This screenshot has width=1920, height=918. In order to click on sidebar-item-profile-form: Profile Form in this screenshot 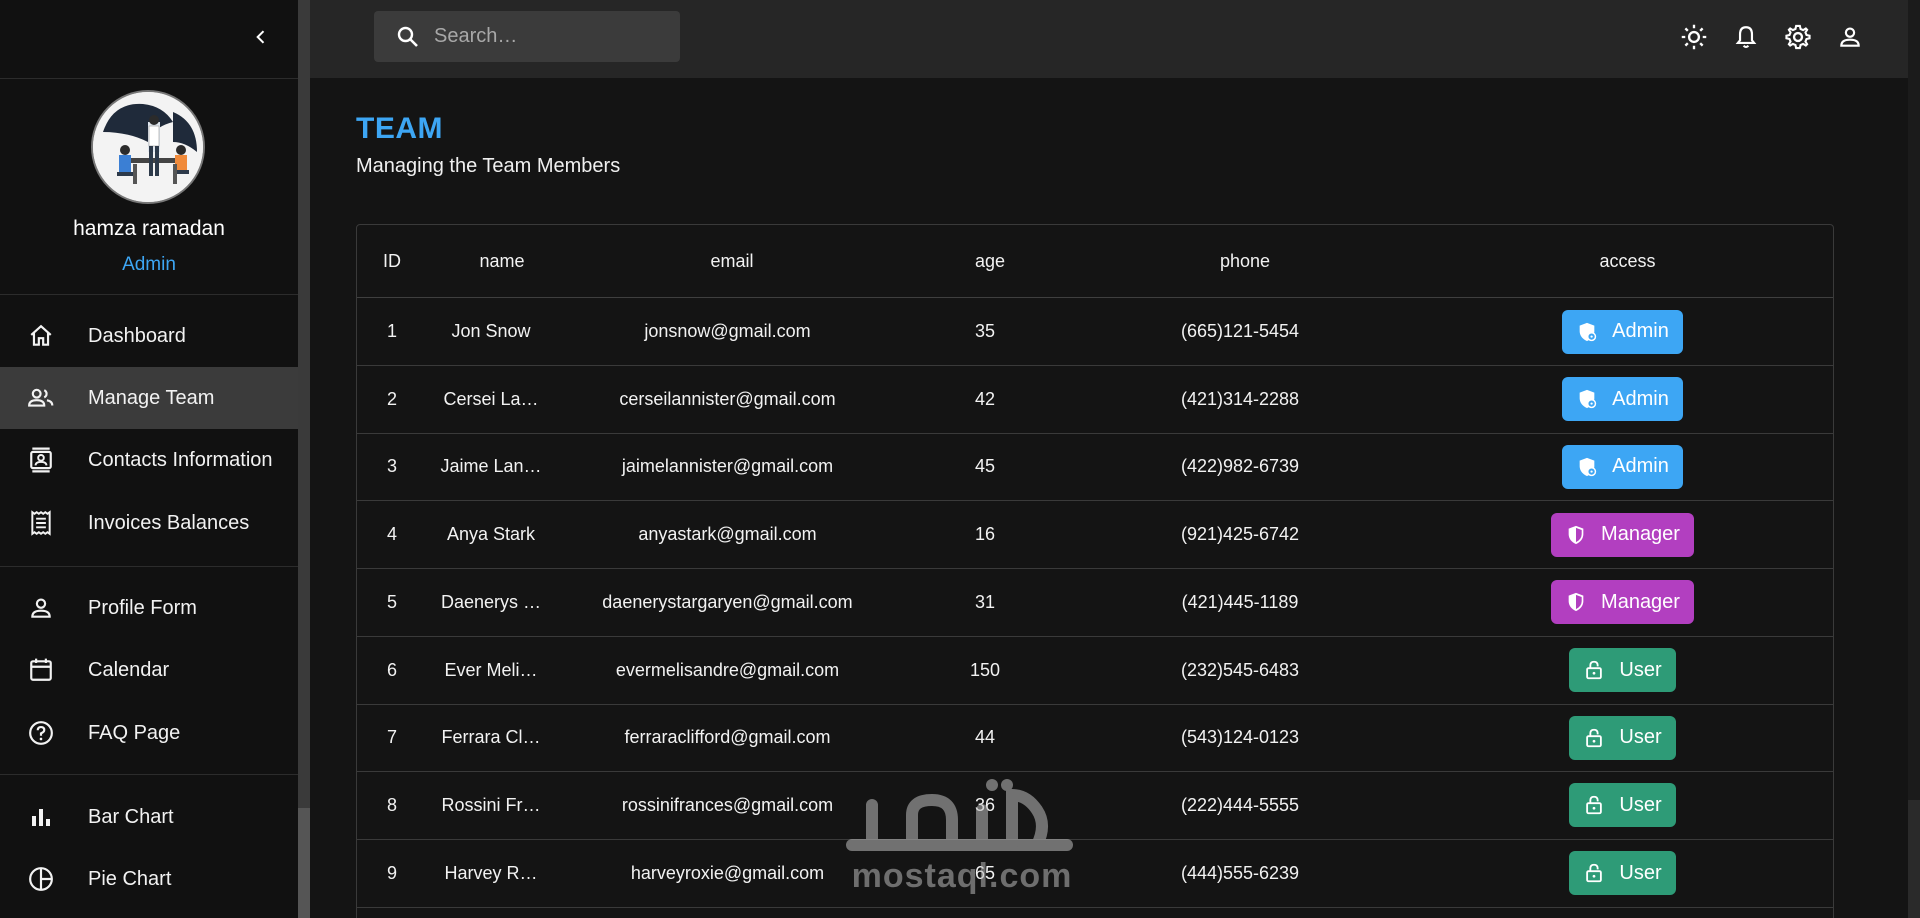, I will do `click(149, 608)`.